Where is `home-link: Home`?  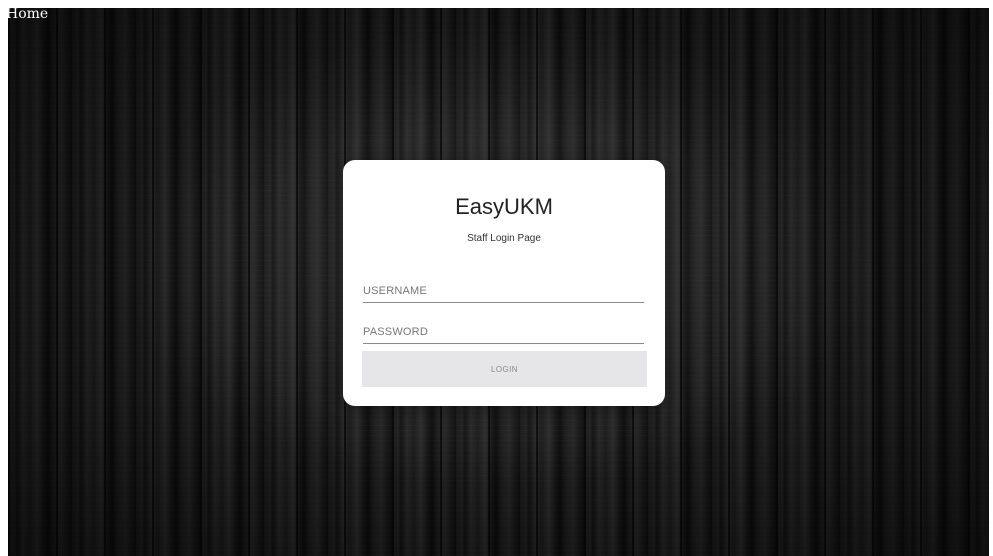
home-link: Home is located at coordinates (27, 14).